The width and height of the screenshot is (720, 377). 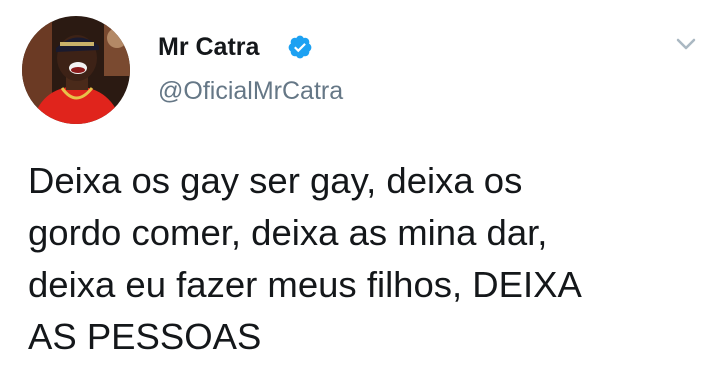 I want to click on avatar-image, so click(x=76, y=70).